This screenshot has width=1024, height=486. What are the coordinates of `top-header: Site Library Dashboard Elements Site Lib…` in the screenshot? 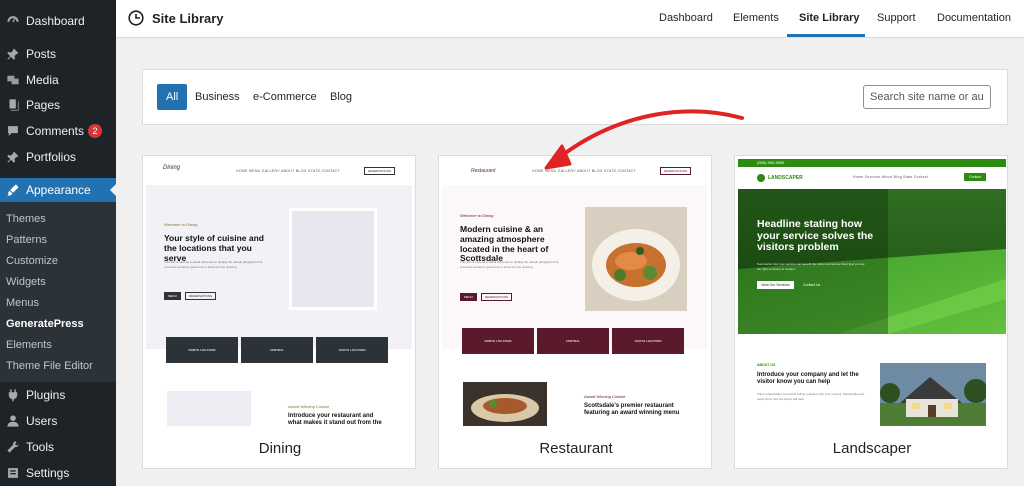 It's located at (570, 19).